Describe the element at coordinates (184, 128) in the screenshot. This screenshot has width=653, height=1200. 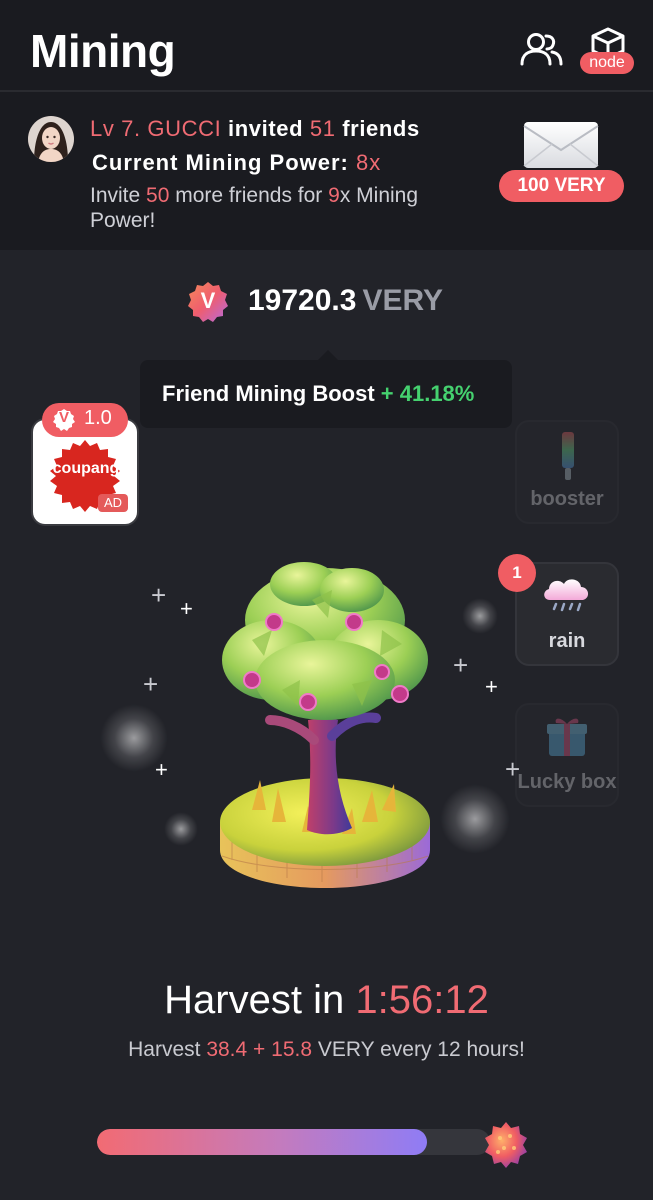
I see `user-name: GUCCI` at that location.